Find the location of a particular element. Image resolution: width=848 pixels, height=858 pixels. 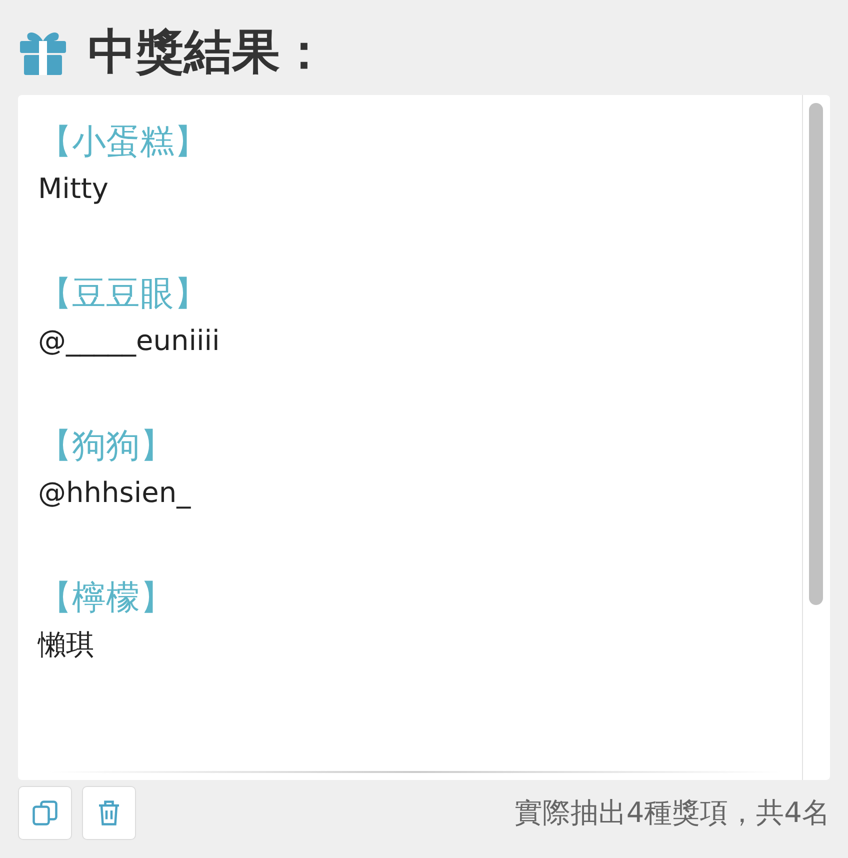

prize-name: 【小蛋糕】 is located at coordinates (123, 142).